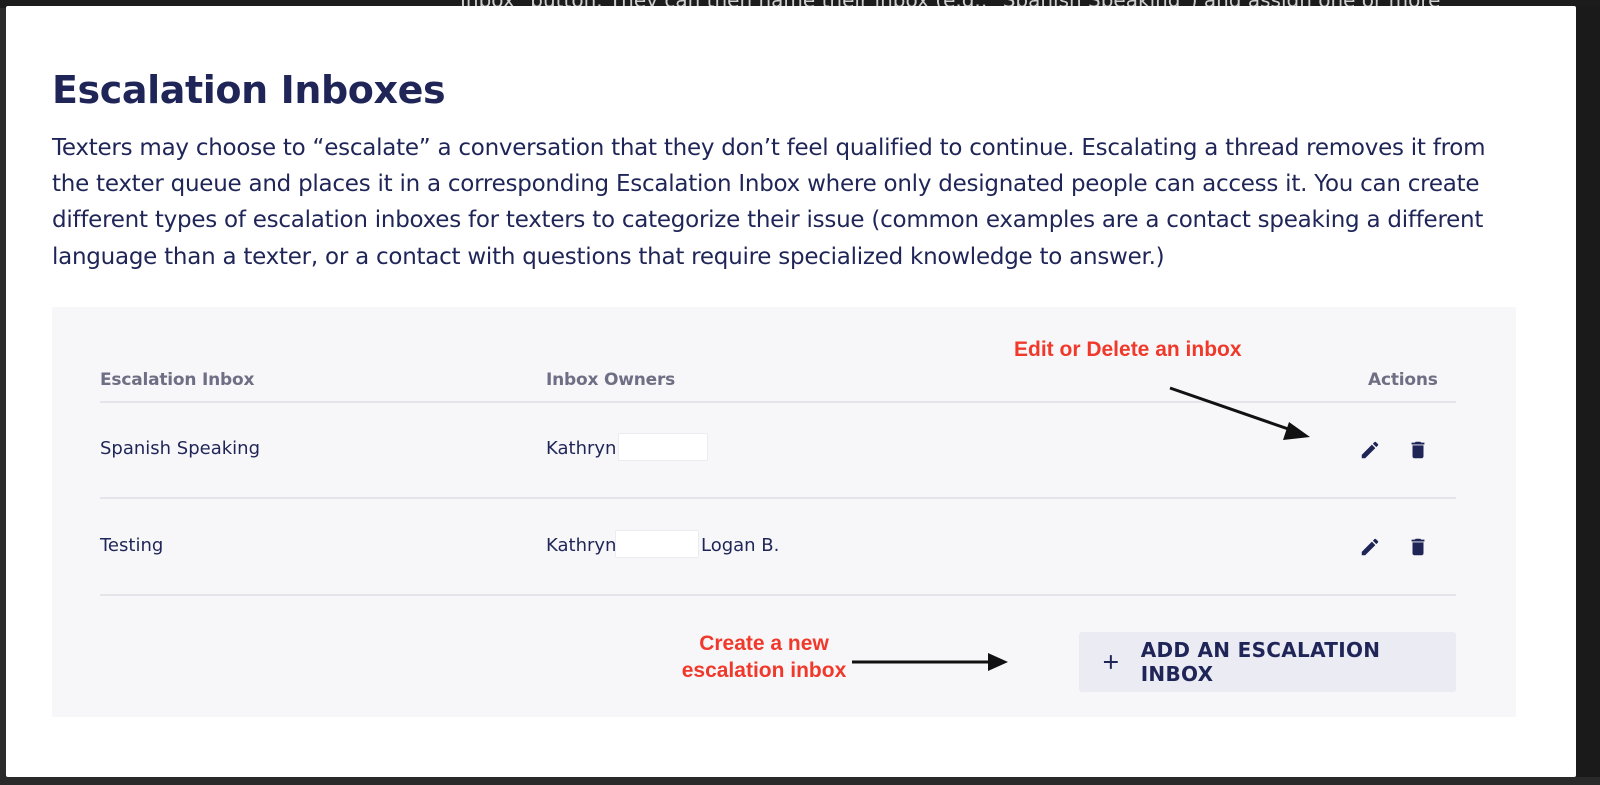 This screenshot has width=1600, height=785. I want to click on annotation-edit-delete: Edit or Delete an inbox, so click(1128, 349).